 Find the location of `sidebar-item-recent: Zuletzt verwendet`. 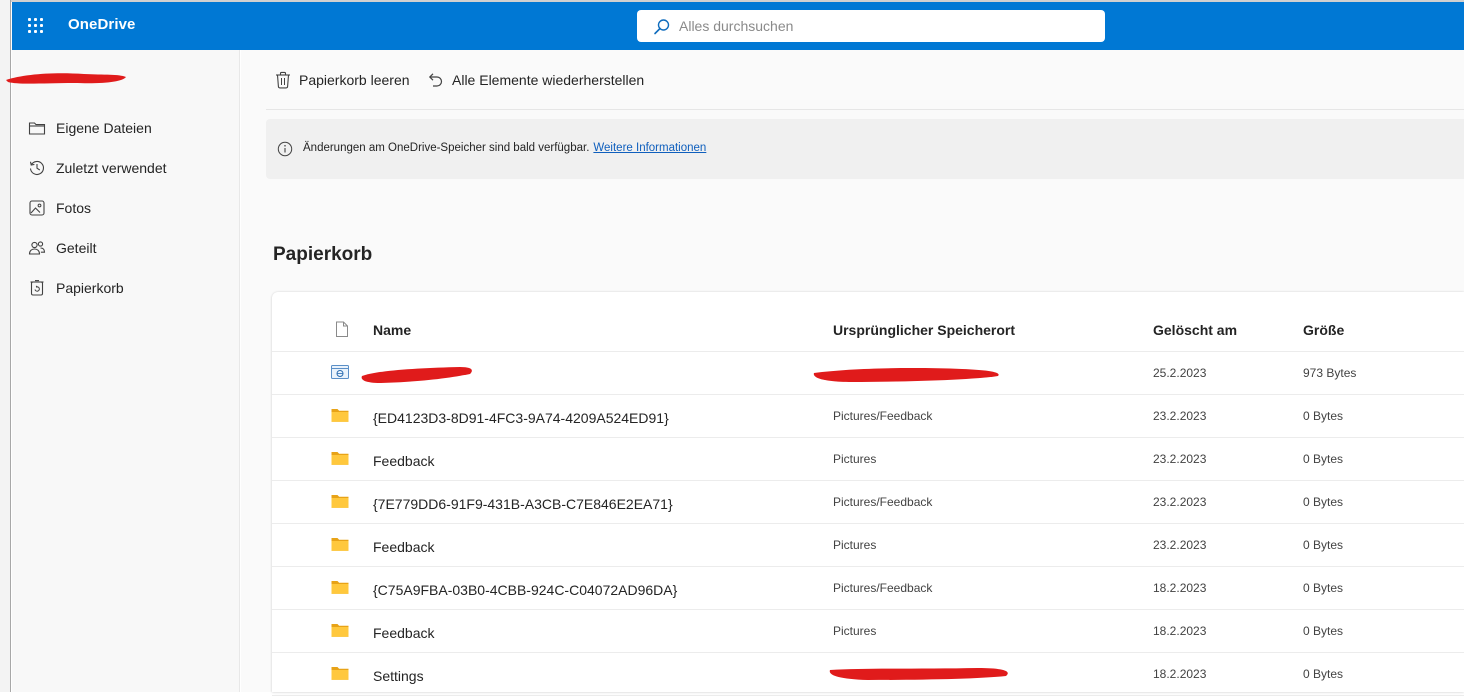

sidebar-item-recent: Zuletzt verwendet is located at coordinates (125, 168).